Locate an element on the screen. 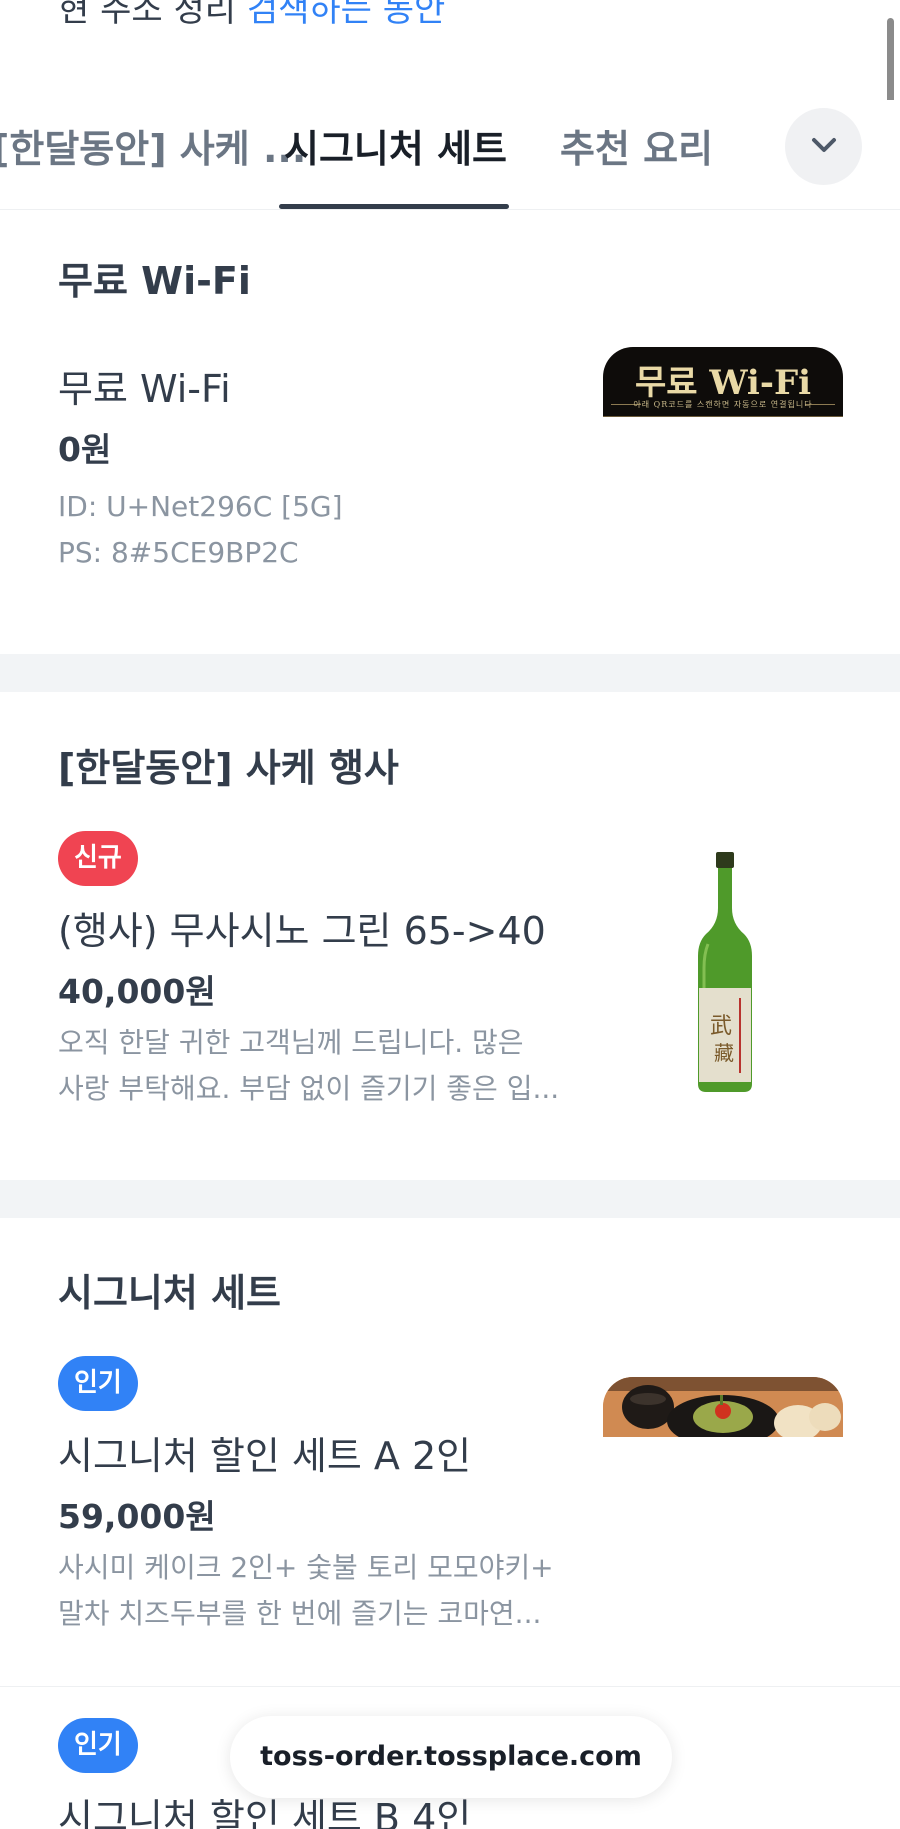  category-tab-bar: [한달동안] 사케 ... 시그니처 세트 추천 요리 is located at coordinates (450, 155).